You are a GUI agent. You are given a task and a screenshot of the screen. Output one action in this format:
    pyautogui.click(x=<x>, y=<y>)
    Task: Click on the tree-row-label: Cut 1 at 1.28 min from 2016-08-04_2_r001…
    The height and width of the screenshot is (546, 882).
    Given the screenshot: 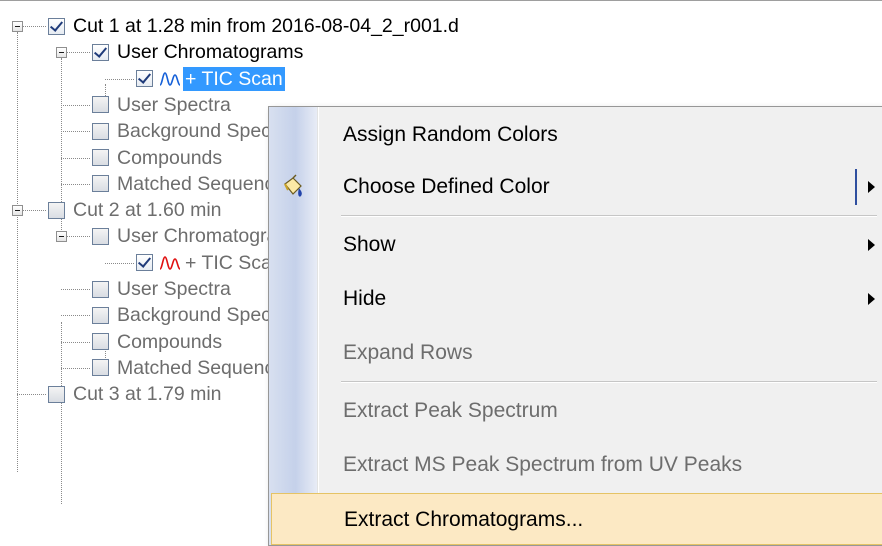 What is the action you would take?
    pyautogui.click(x=266, y=26)
    